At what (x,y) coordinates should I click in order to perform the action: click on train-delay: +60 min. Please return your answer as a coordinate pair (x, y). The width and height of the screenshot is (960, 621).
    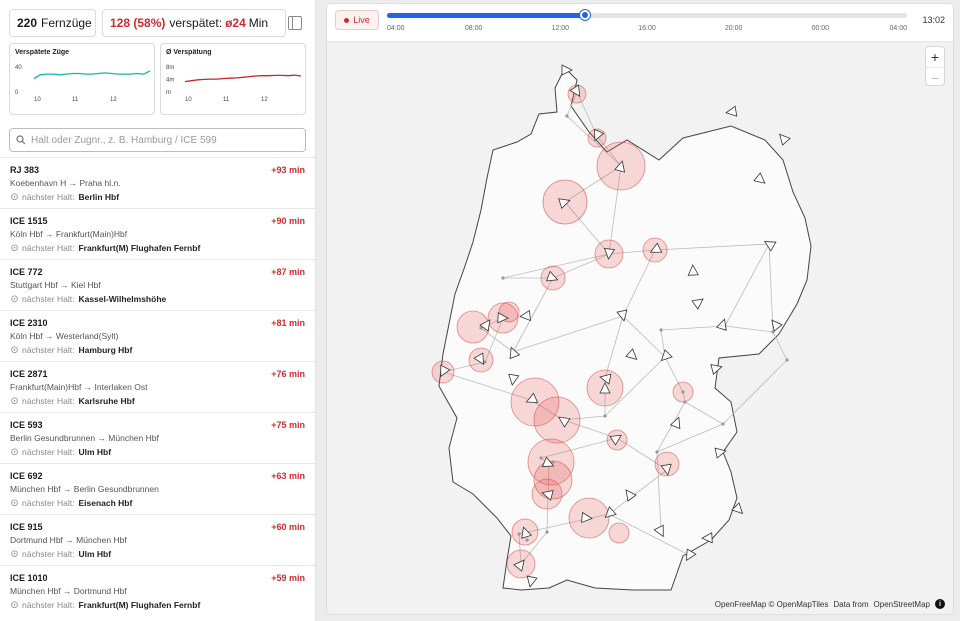
    Looking at the image, I should click on (288, 527).